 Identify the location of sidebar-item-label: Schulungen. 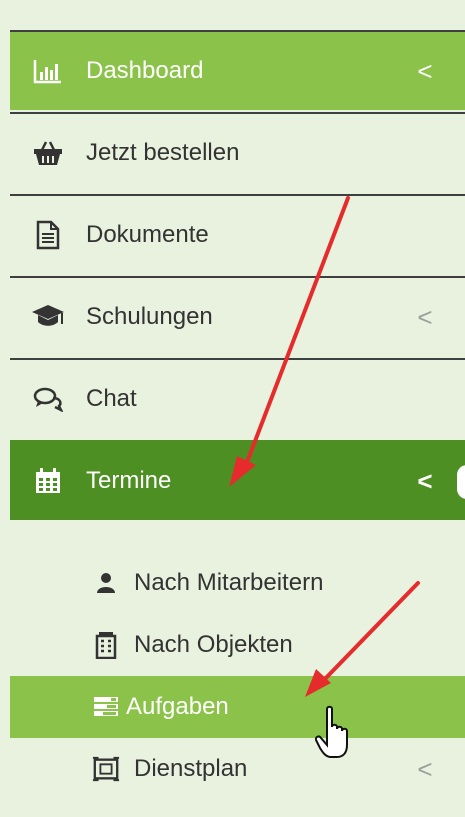
(149, 316).